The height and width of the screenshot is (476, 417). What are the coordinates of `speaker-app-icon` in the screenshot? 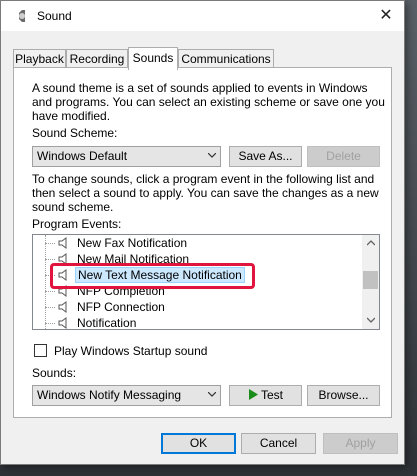 It's located at (22, 16).